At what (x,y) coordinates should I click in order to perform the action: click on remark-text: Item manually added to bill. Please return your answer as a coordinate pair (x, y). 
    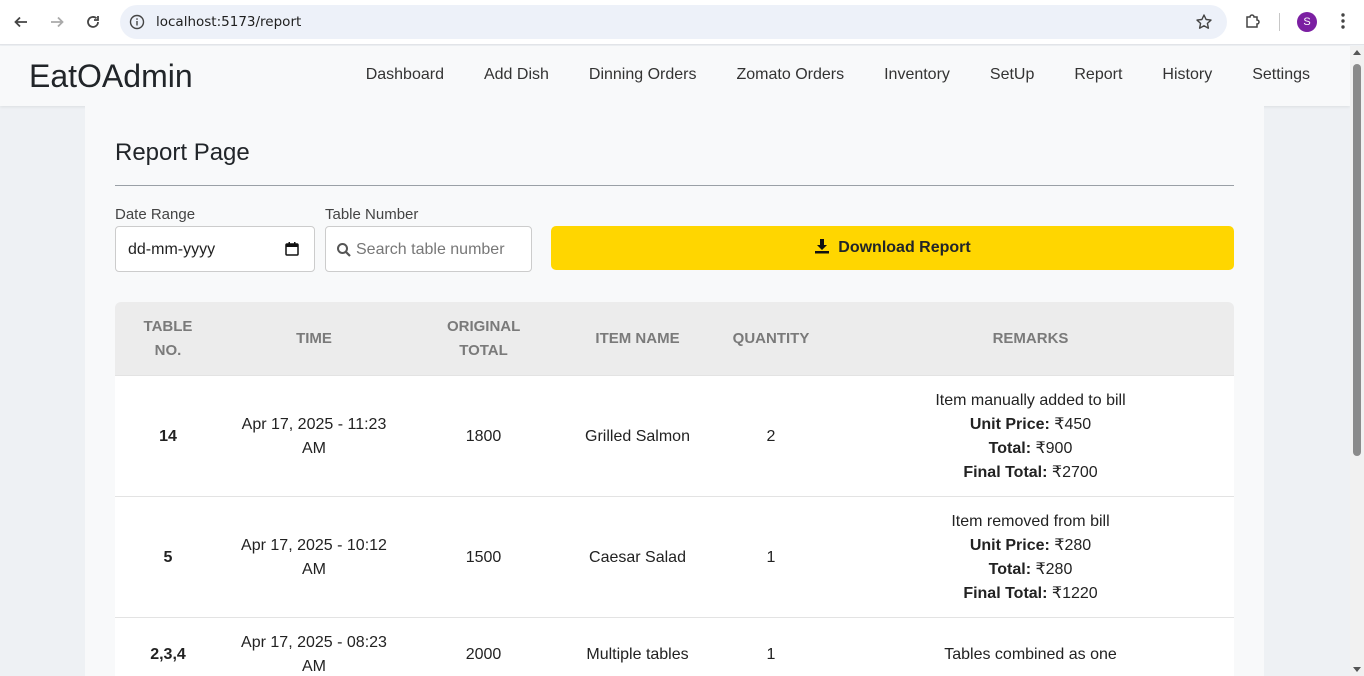
    Looking at the image, I should click on (1030, 400).